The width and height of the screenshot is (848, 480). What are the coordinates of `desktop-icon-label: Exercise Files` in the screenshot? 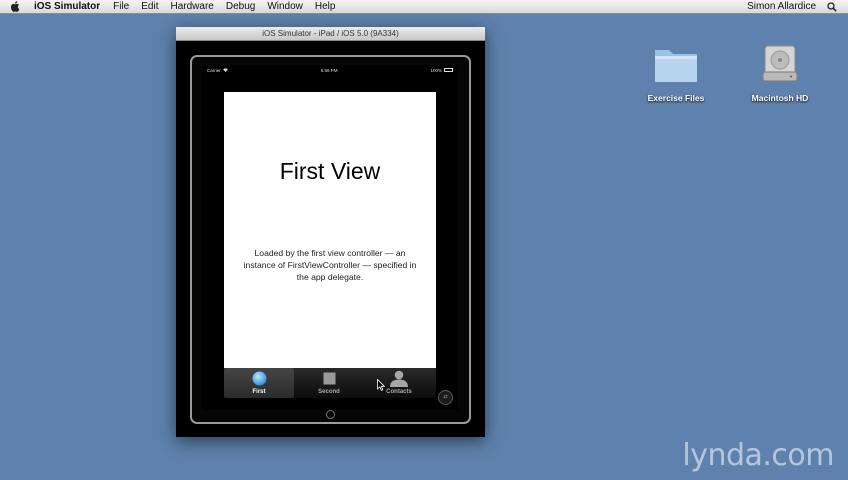 It's located at (676, 98).